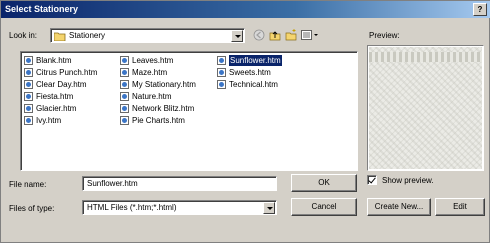  I want to click on list-item: Maze.htm, so click(143, 72).